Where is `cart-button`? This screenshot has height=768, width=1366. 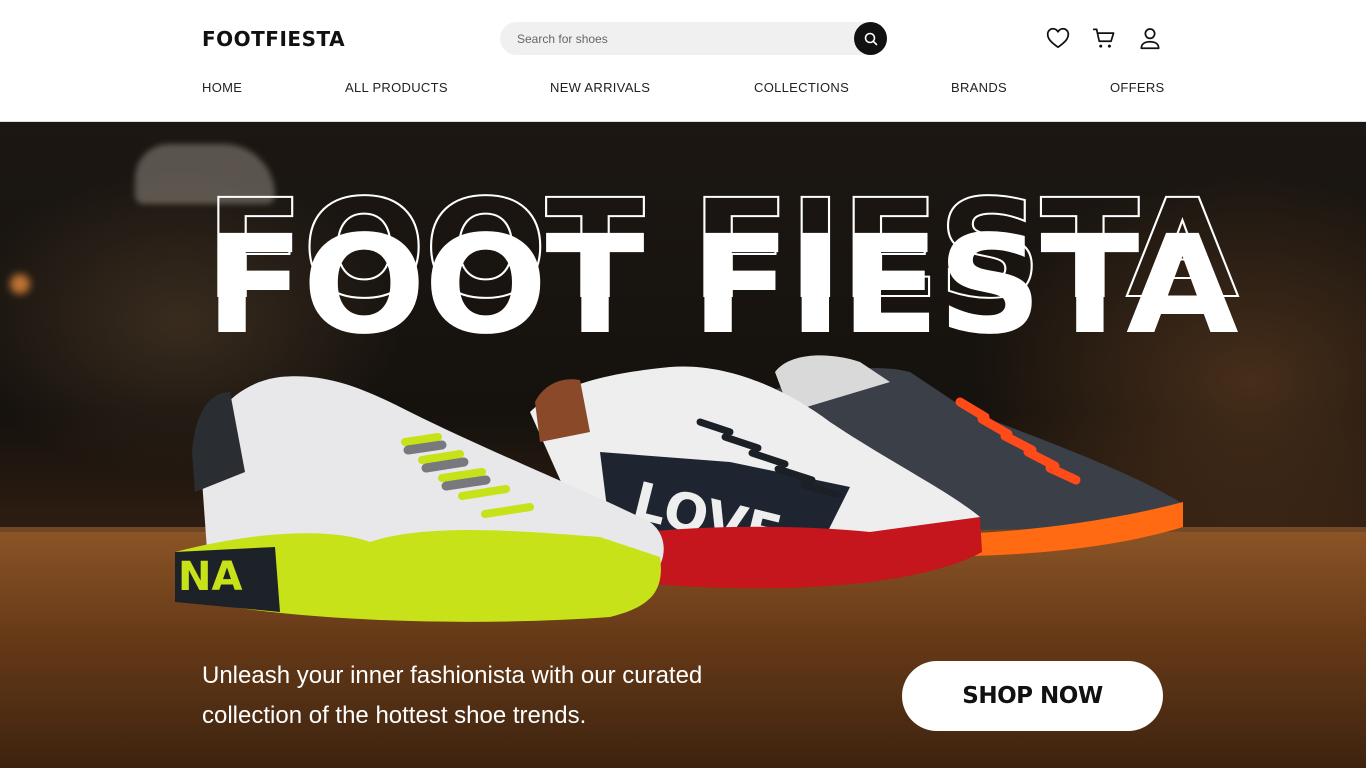
cart-button is located at coordinates (1104, 38).